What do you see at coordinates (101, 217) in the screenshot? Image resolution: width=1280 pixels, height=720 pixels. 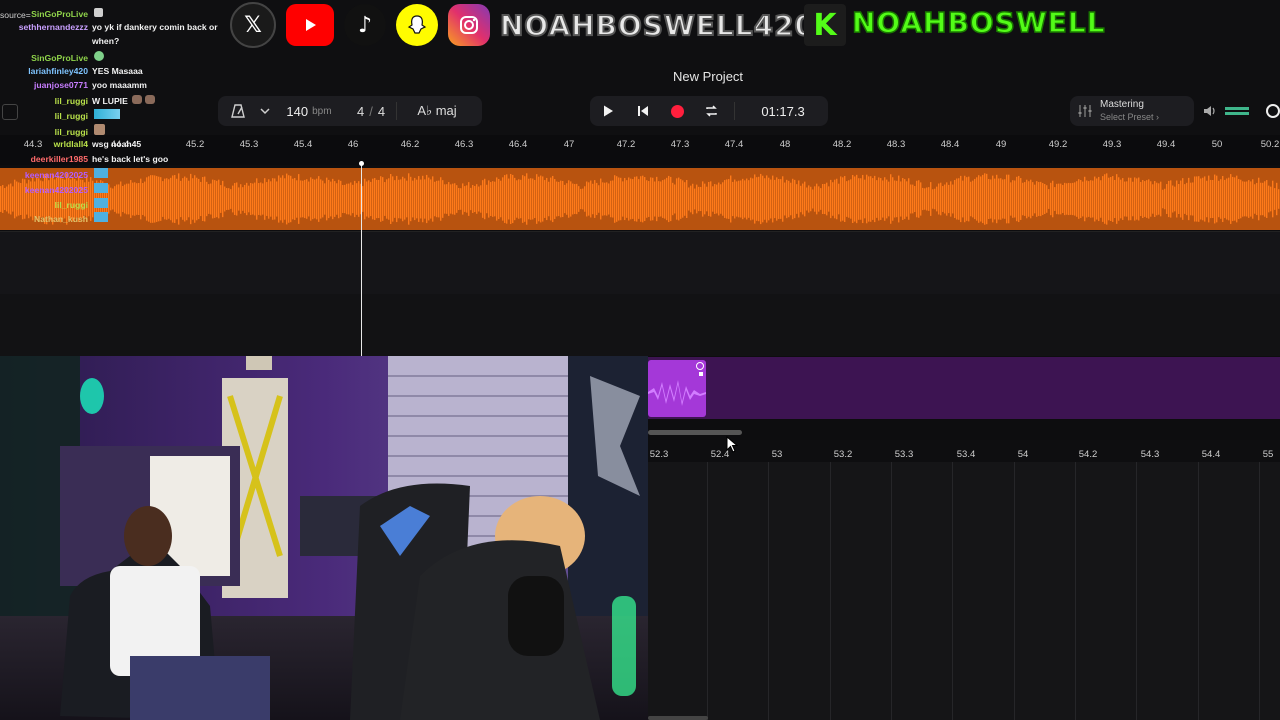 I see `emote-icon` at bounding box center [101, 217].